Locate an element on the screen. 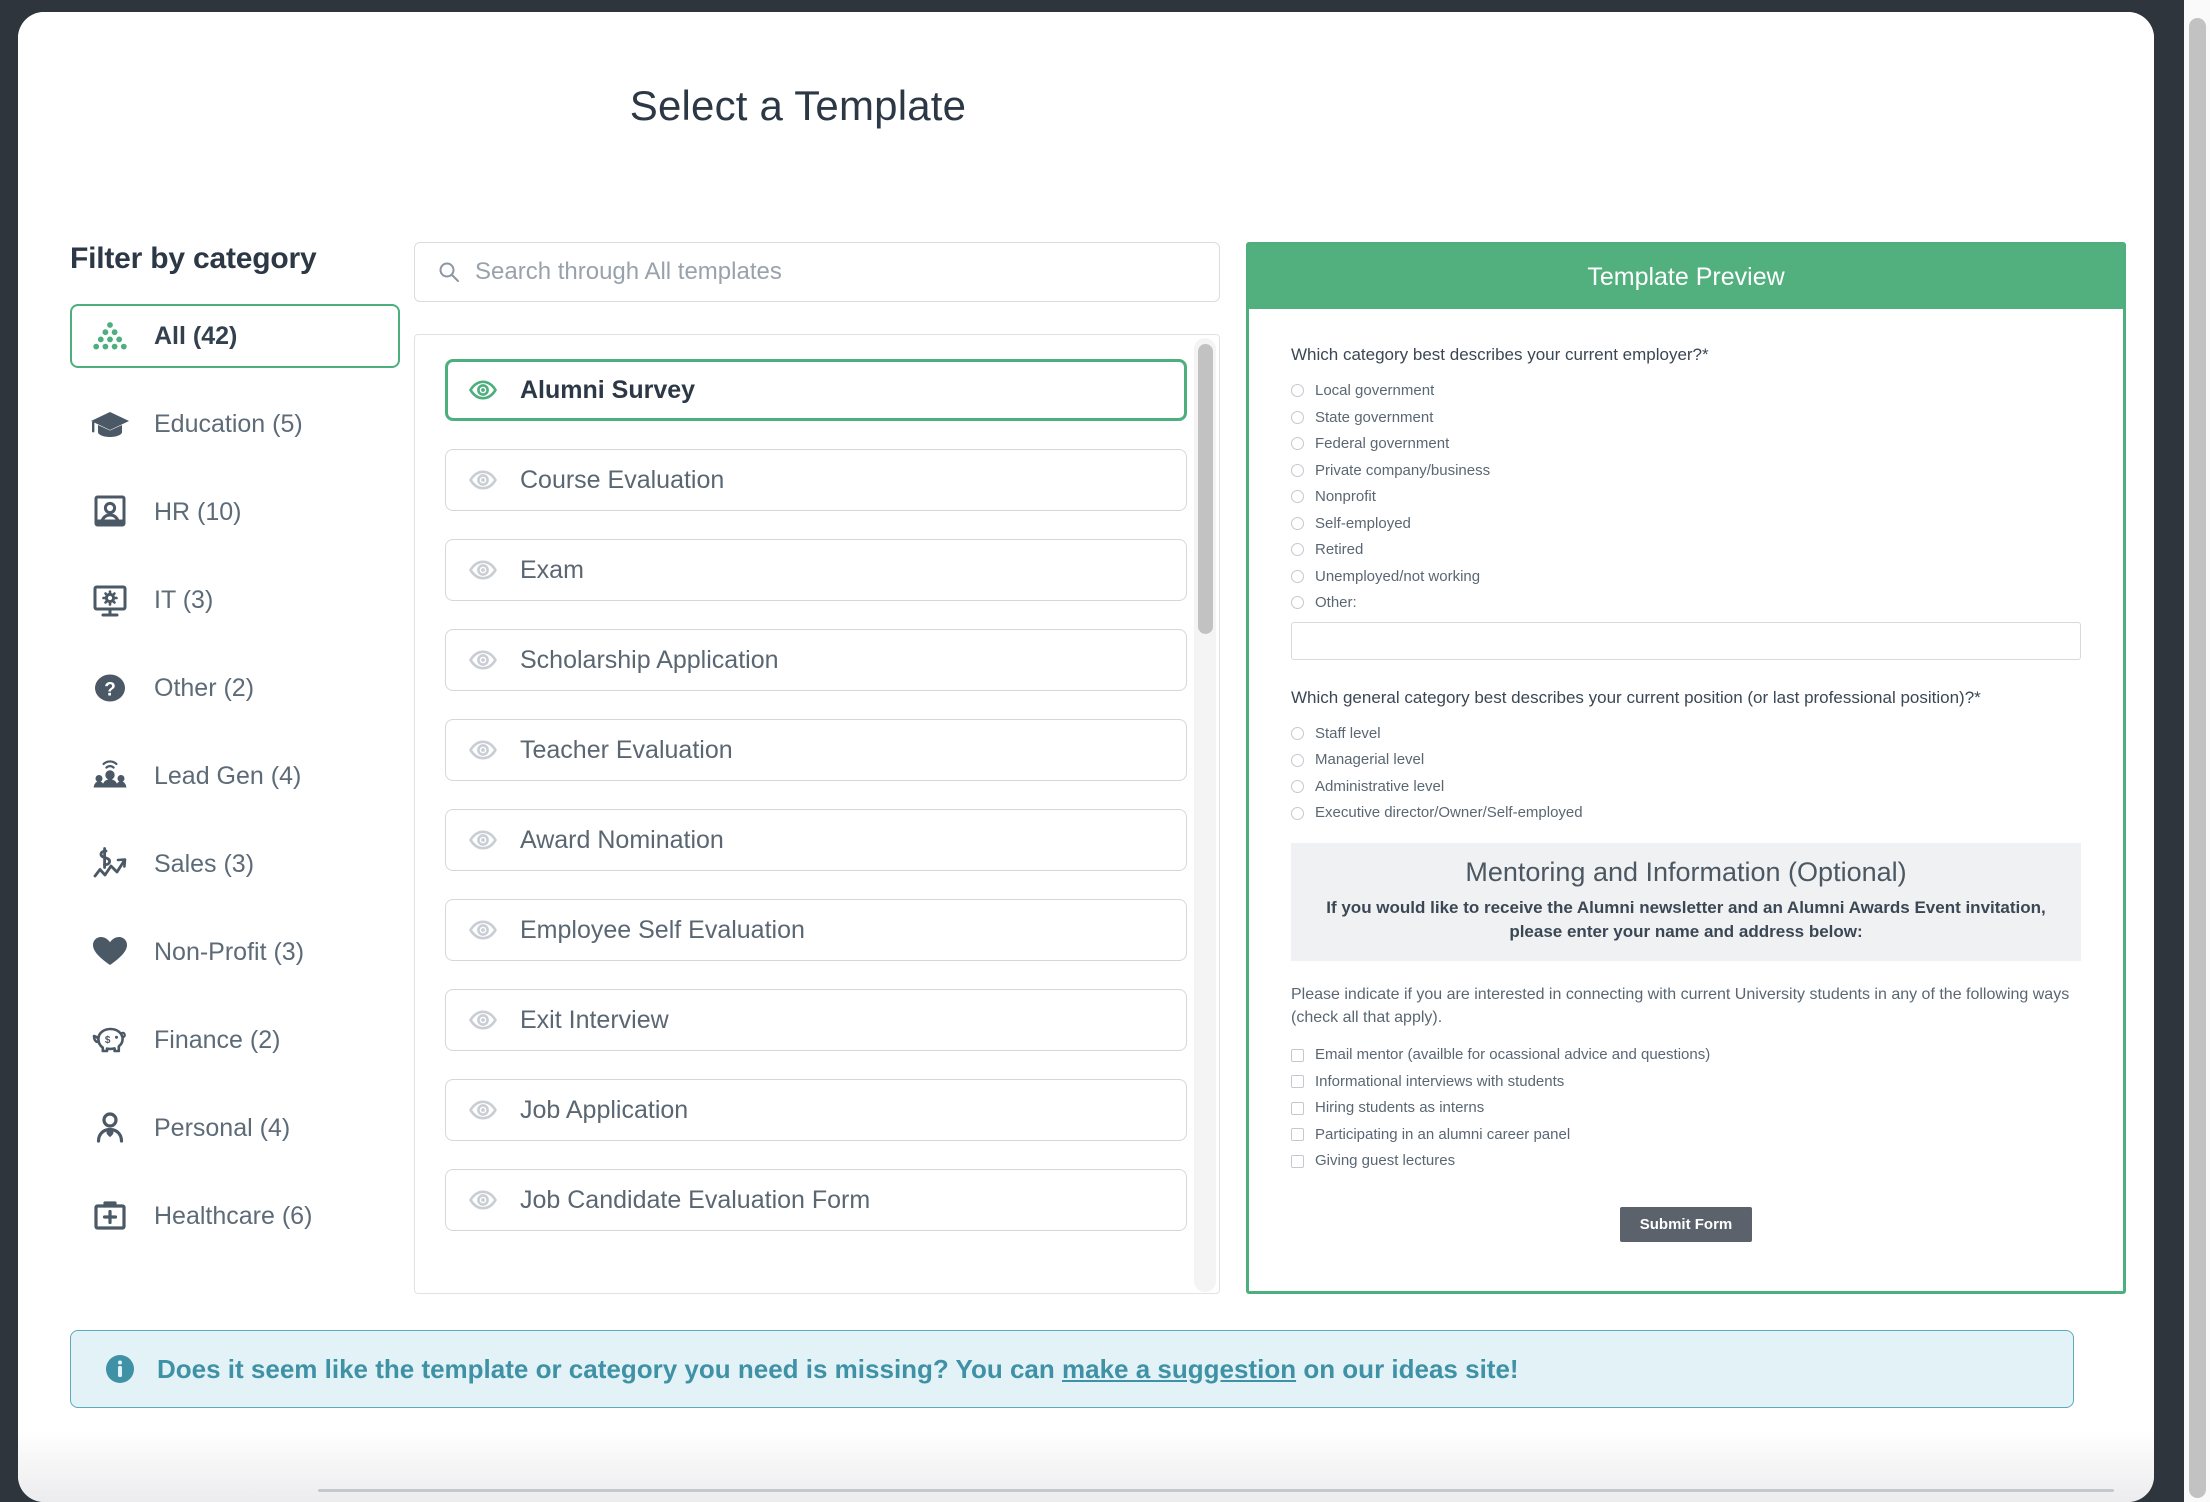 The height and width of the screenshot is (1502, 2210). preview-employer-option: Retired is located at coordinates (1686, 550).